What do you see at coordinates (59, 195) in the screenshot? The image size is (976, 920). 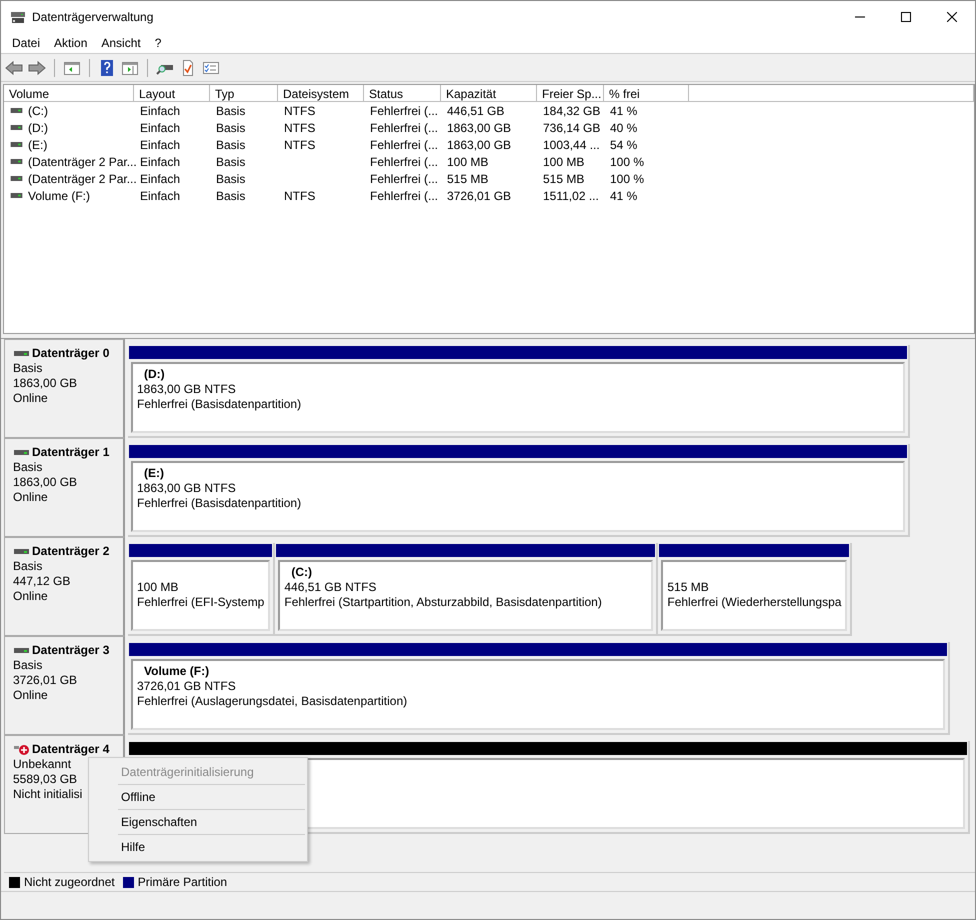 I see `table-cell: Volume (F:)` at bounding box center [59, 195].